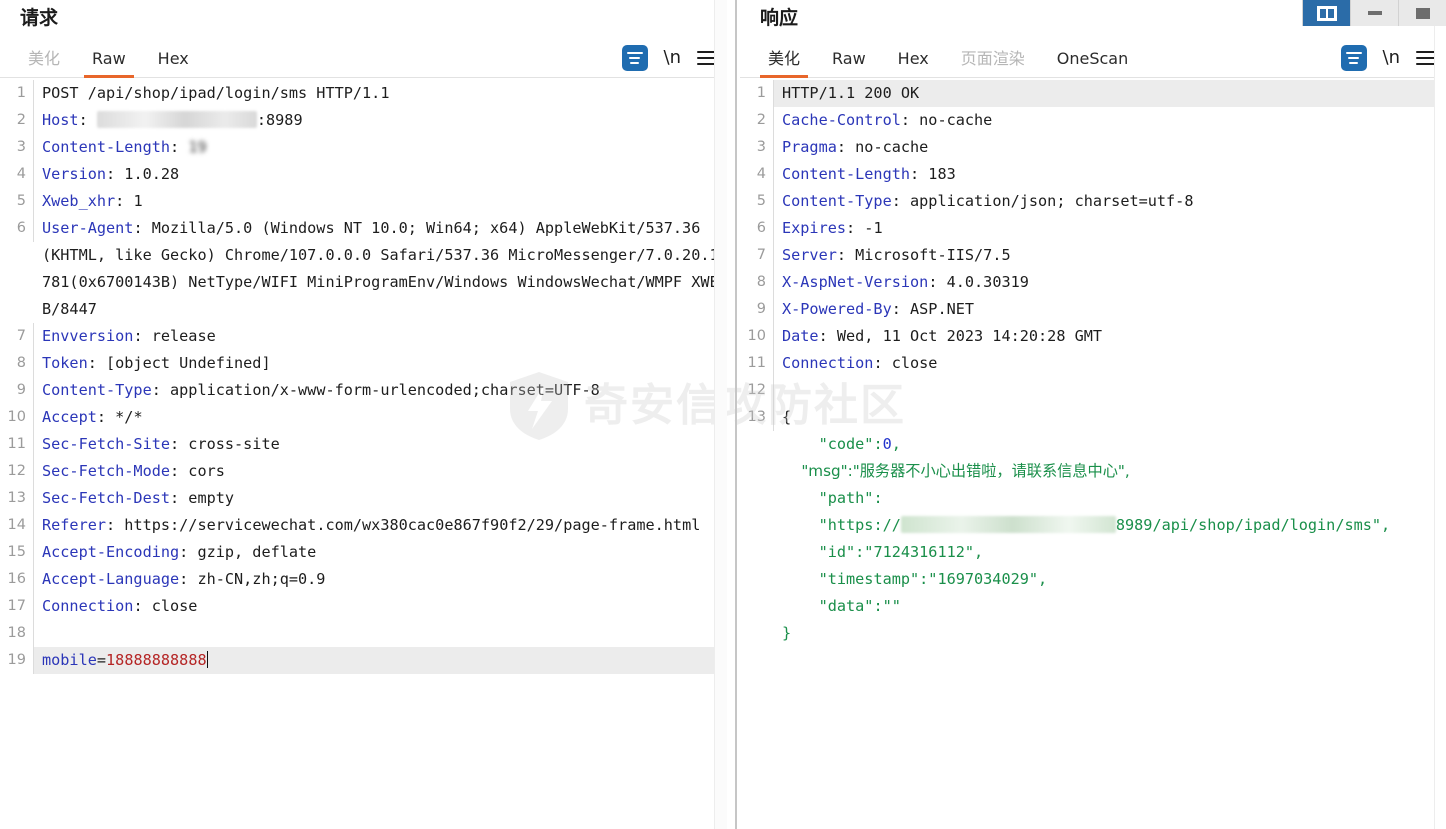 This screenshot has width=1446, height=829. What do you see at coordinates (1353, 58) in the screenshot?
I see `response-word-wrap-button` at bounding box center [1353, 58].